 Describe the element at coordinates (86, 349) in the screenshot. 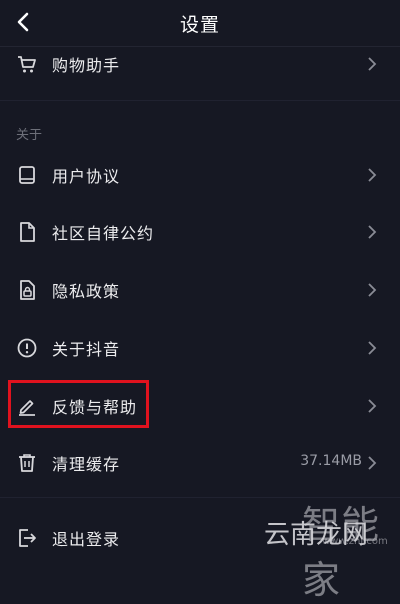

I see `settings-item-label: 关于抖音` at that location.